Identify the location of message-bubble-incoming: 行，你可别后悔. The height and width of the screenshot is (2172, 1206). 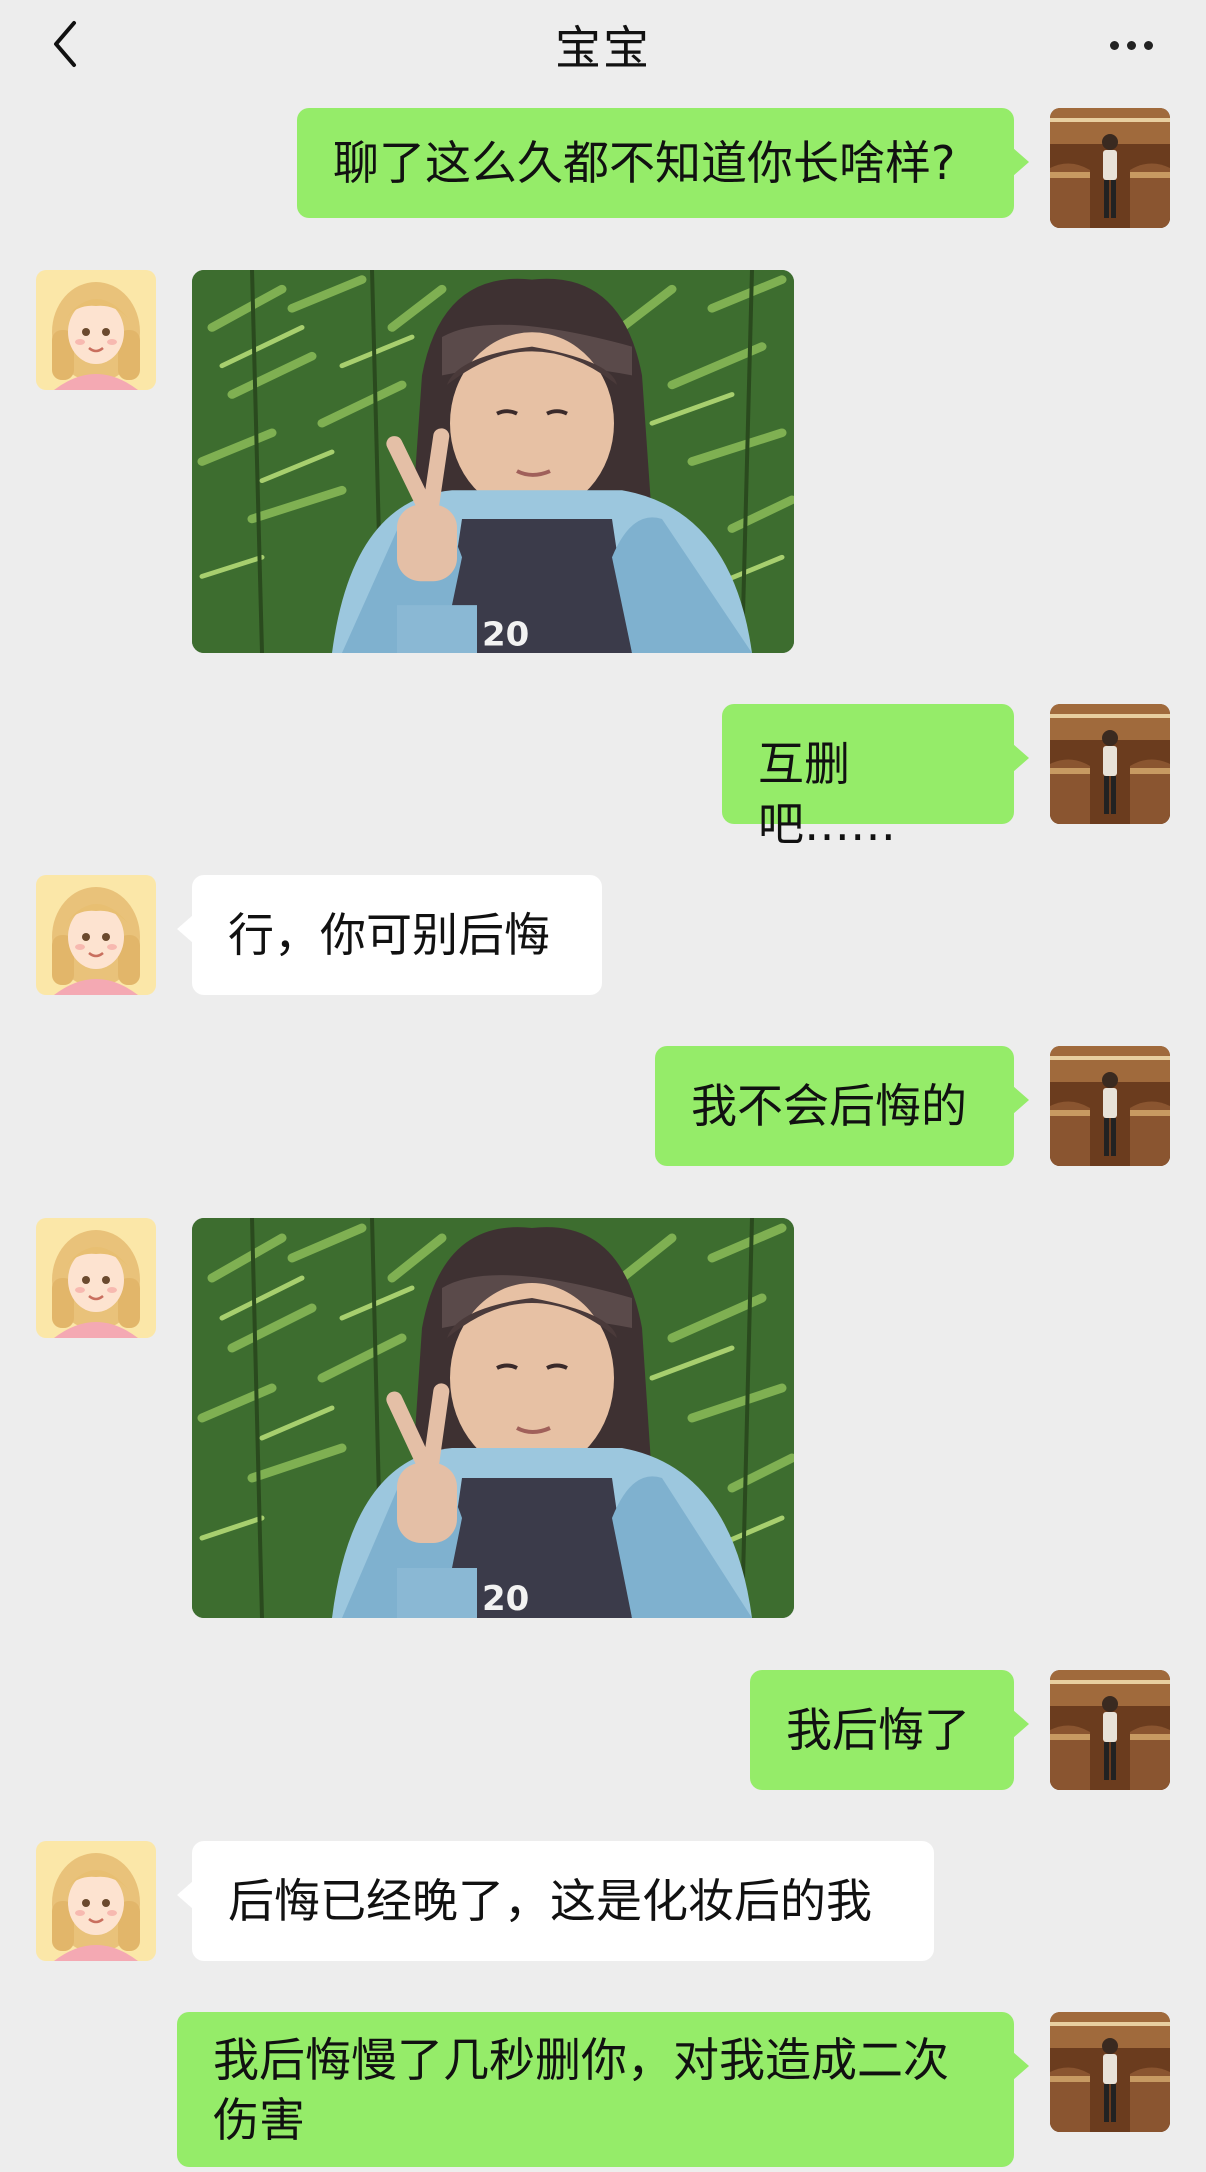
(389, 935).